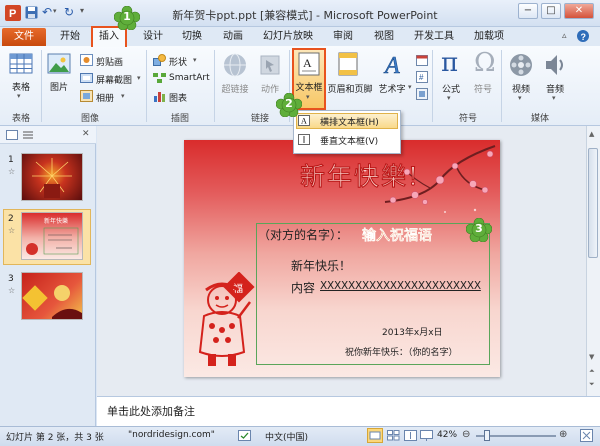  What do you see at coordinates (21, 86) in the screenshot?
I see `table-button: 表格` at bounding box center [21, 86].